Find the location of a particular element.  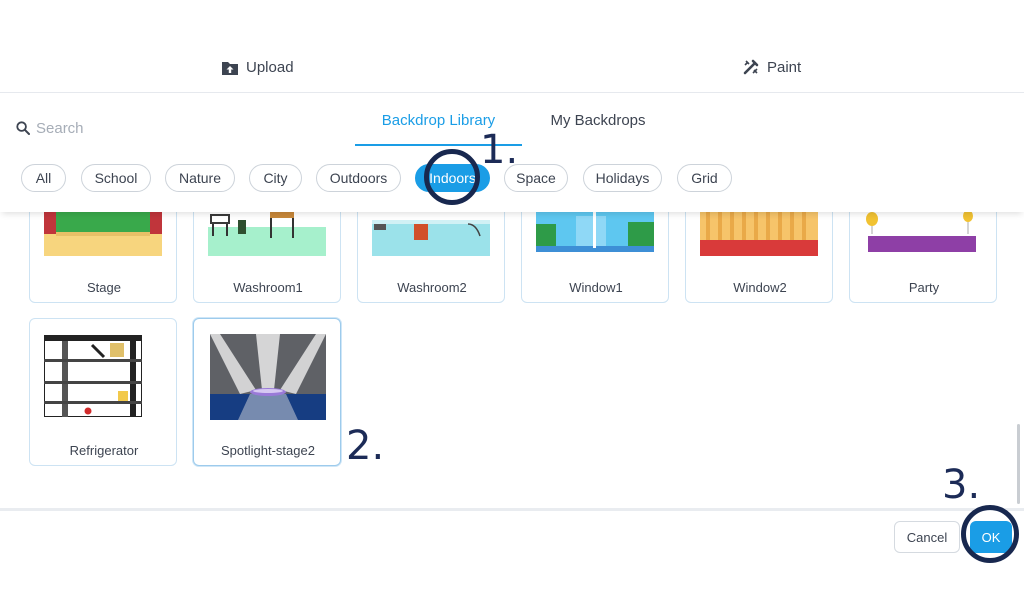

annotation-circle-indoors is located at coordinates (452, 177).